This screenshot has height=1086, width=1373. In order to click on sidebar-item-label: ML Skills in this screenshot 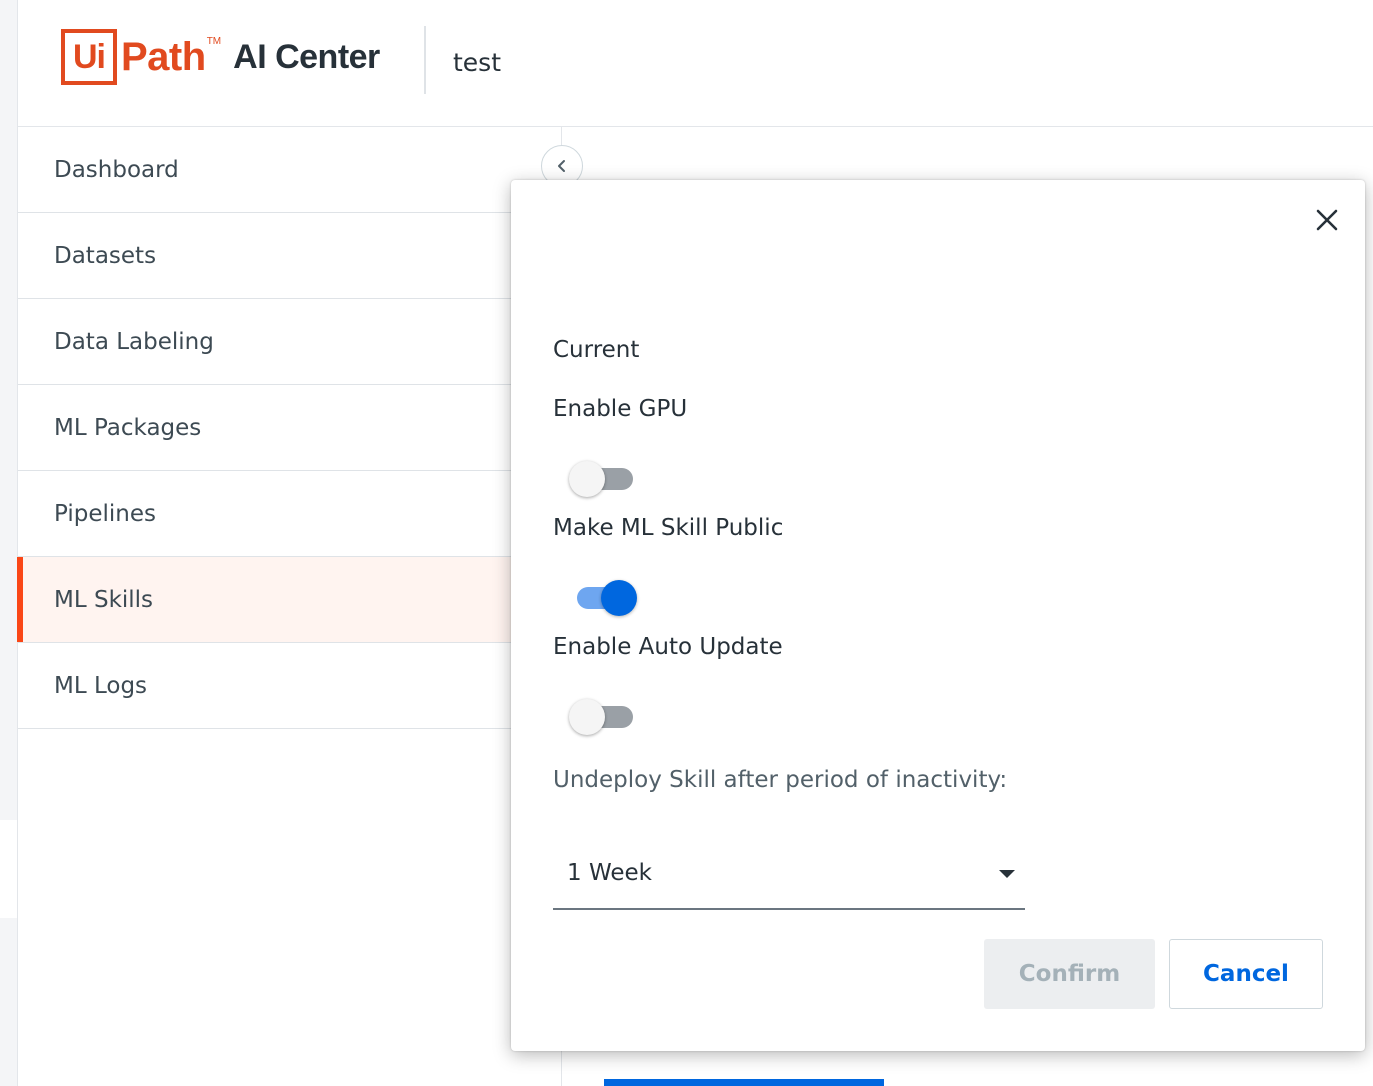, I will do `click(104, 599)`.